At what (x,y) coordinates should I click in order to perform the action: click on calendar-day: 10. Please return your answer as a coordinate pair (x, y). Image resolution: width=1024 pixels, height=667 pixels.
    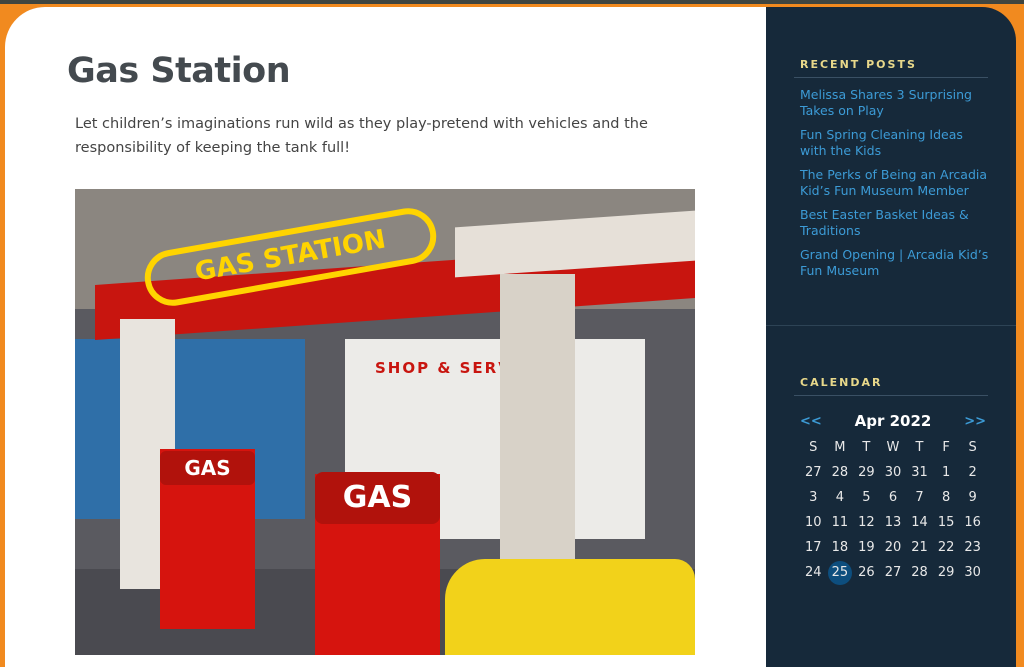
    Looking at the image, I should click on (813, 522).